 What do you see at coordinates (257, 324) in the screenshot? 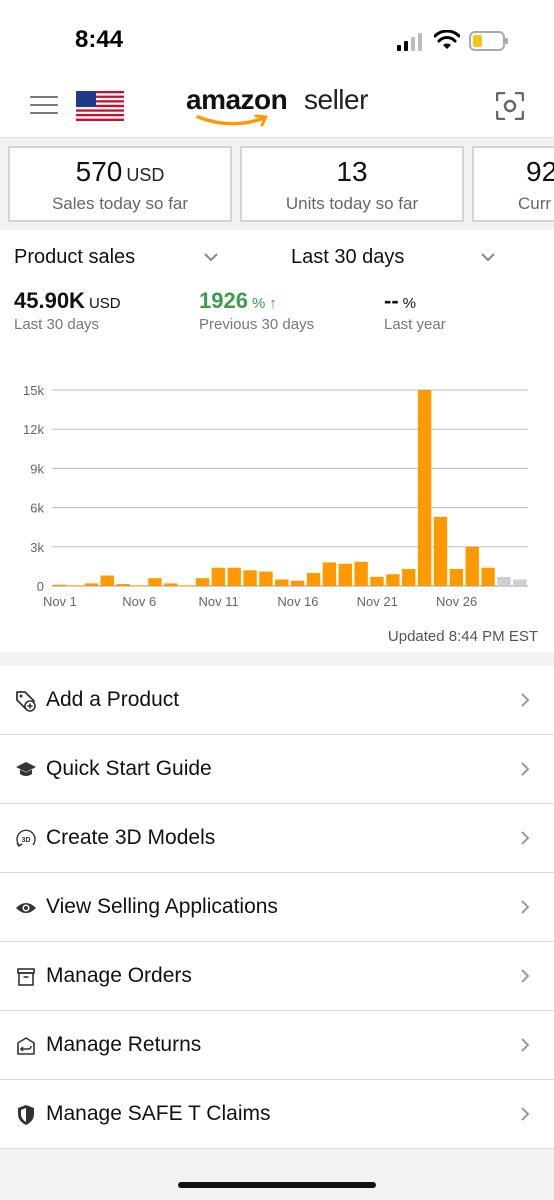
I see `previous-change-label: Previous 30 days` at bounding box center [257, 324].